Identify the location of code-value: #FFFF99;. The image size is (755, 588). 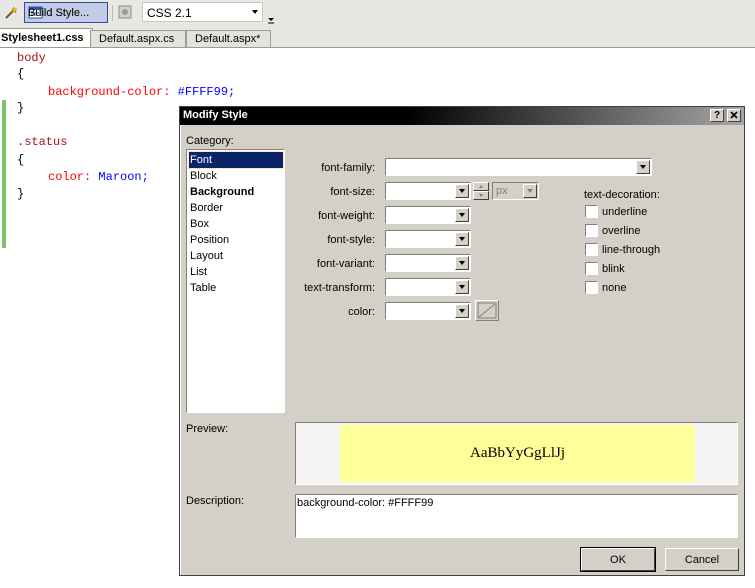
(206, 92).